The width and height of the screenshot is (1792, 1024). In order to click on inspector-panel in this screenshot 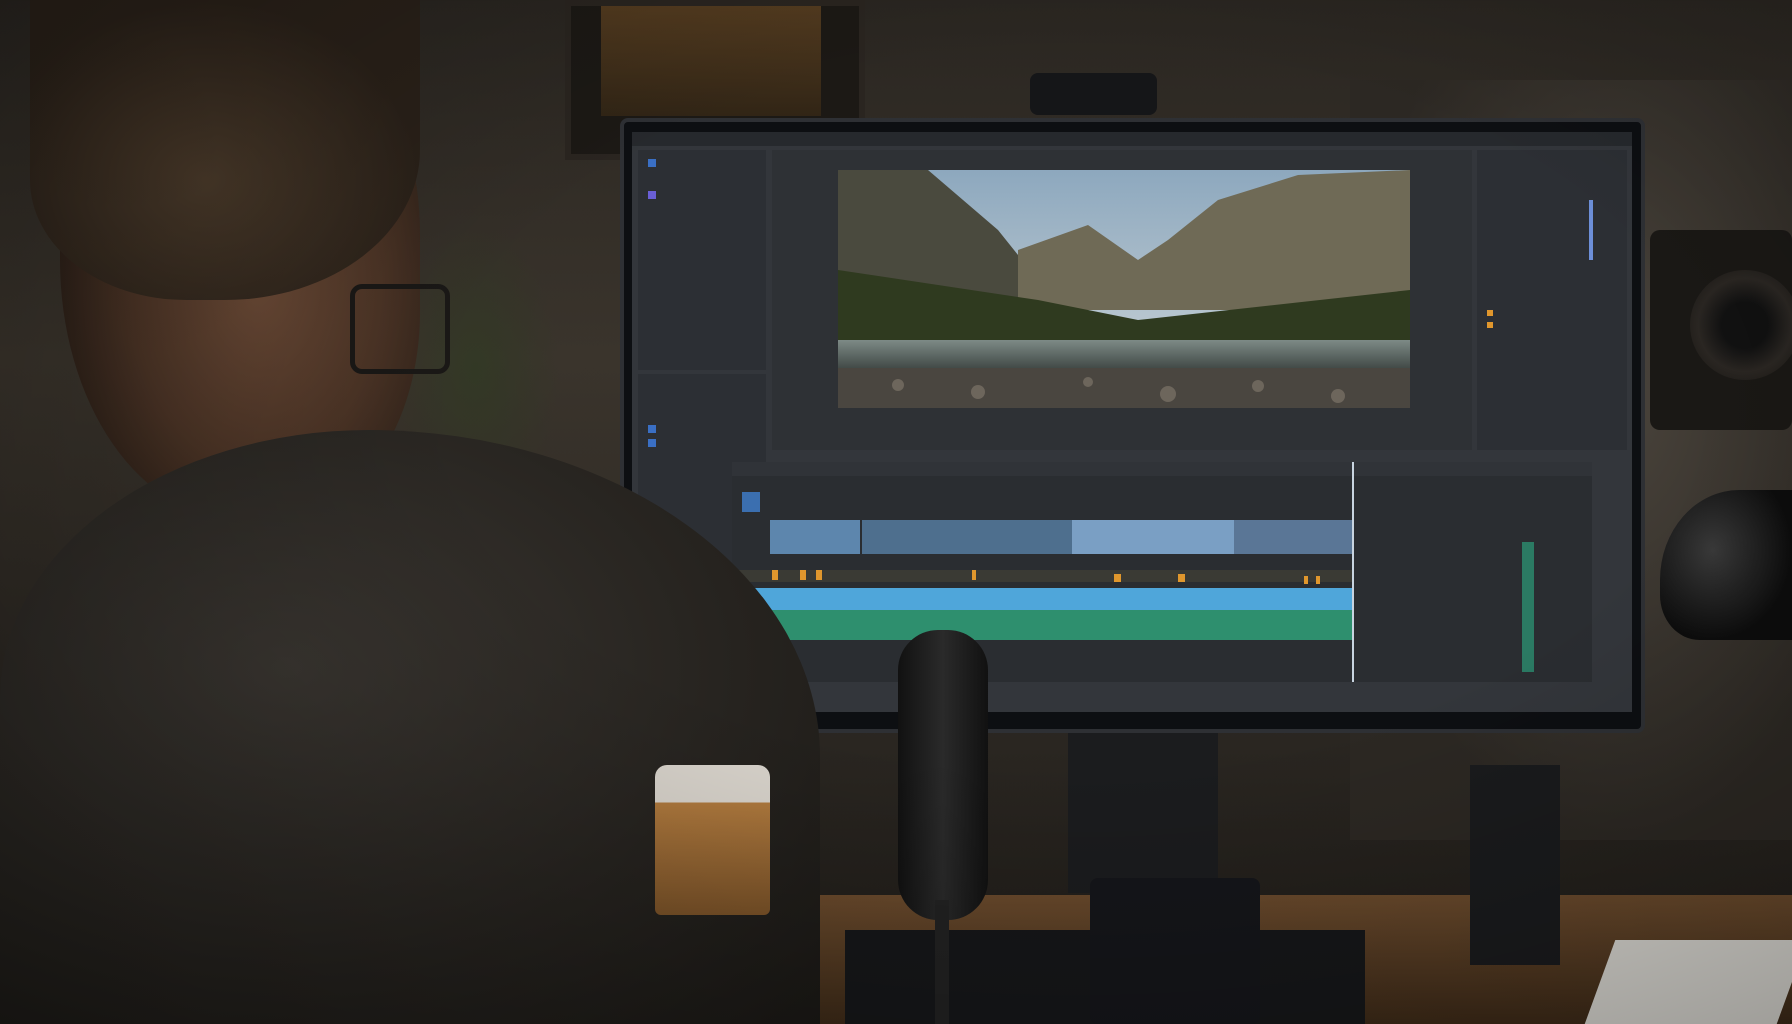, I will do `click(1552, 300)`.